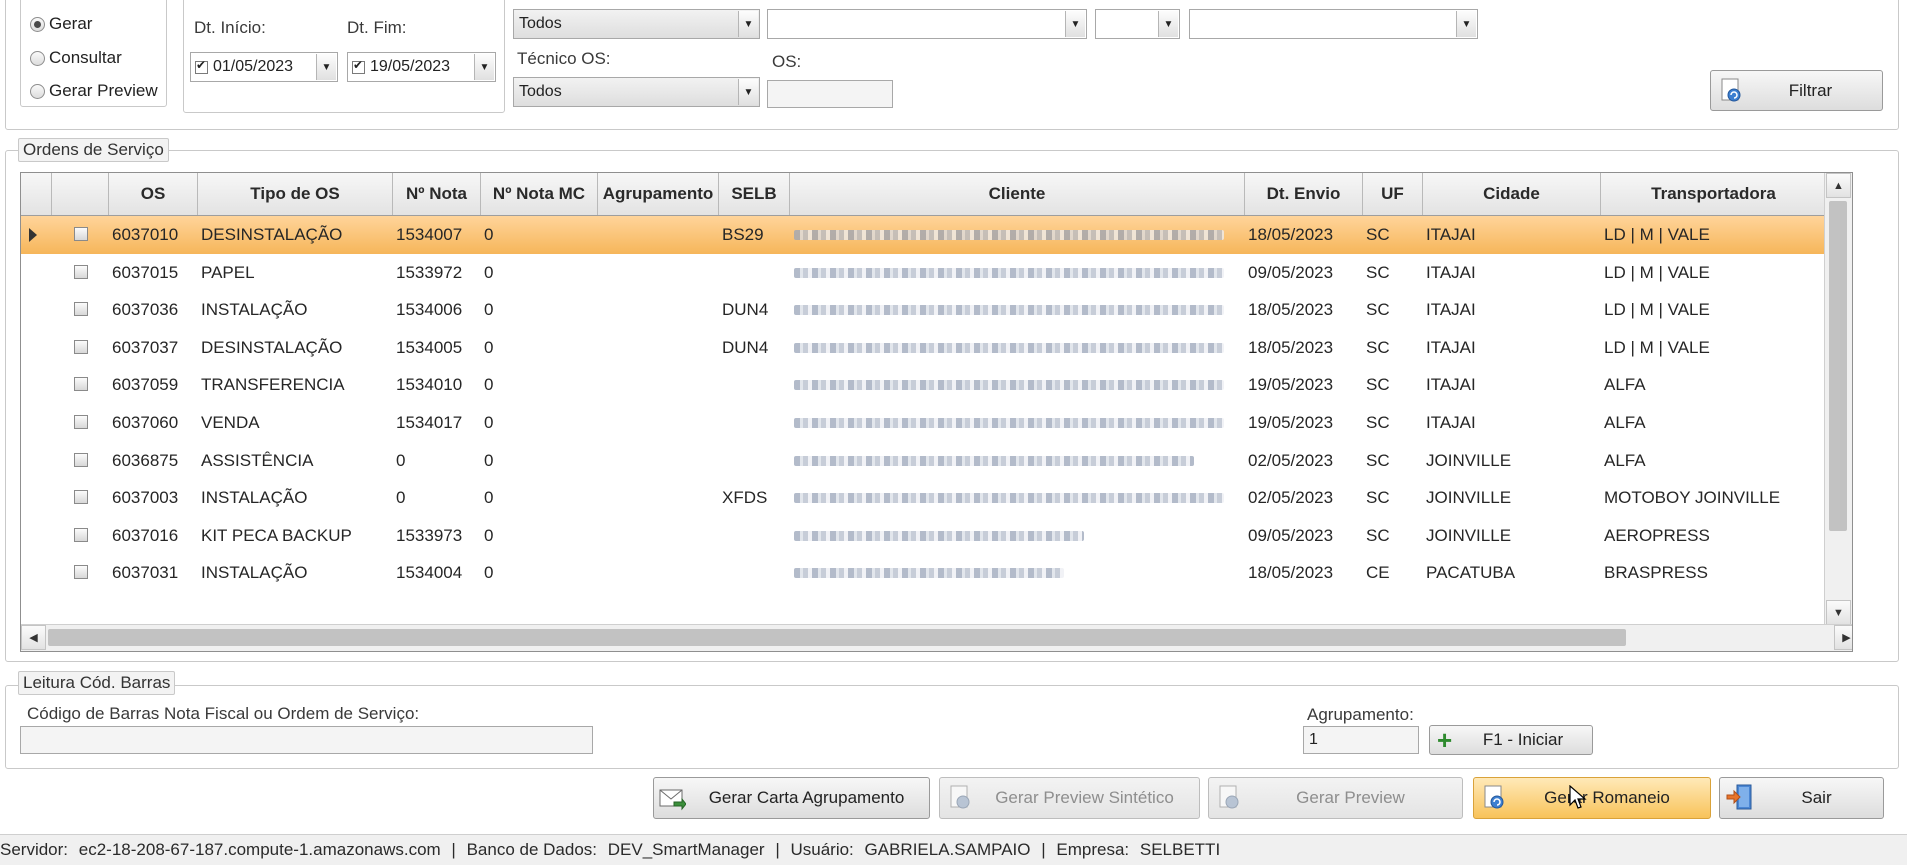  I want to click on agrupamento-value: 1, so click(1313, 739).